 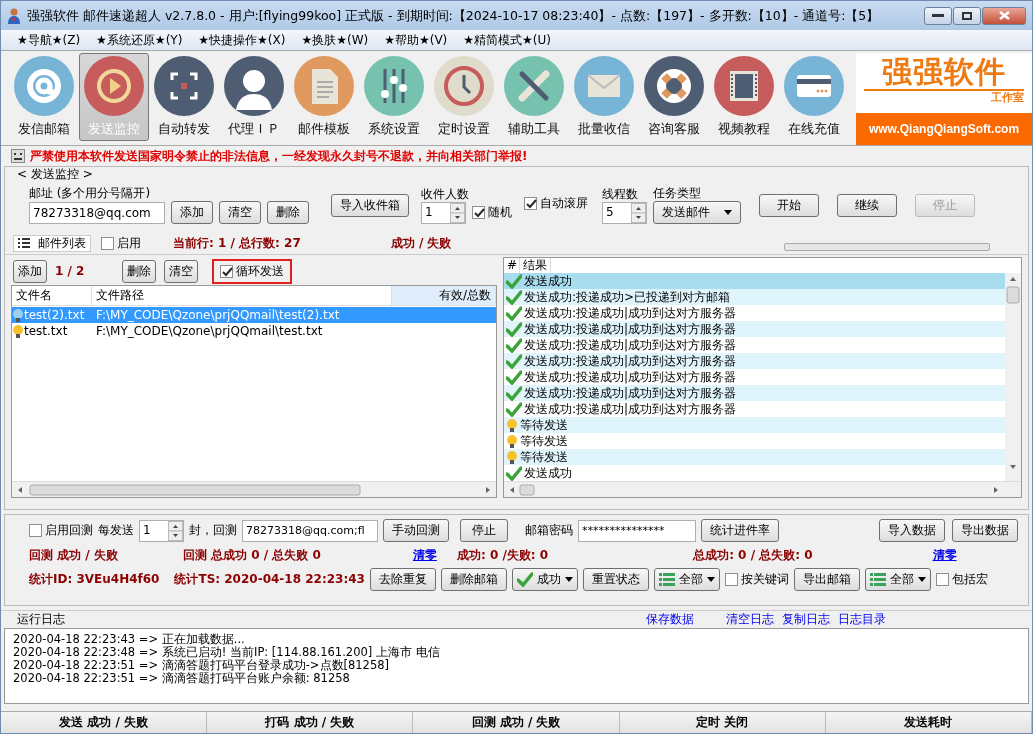 I want to click on button: 去除重复, so click(x=402, y=579).